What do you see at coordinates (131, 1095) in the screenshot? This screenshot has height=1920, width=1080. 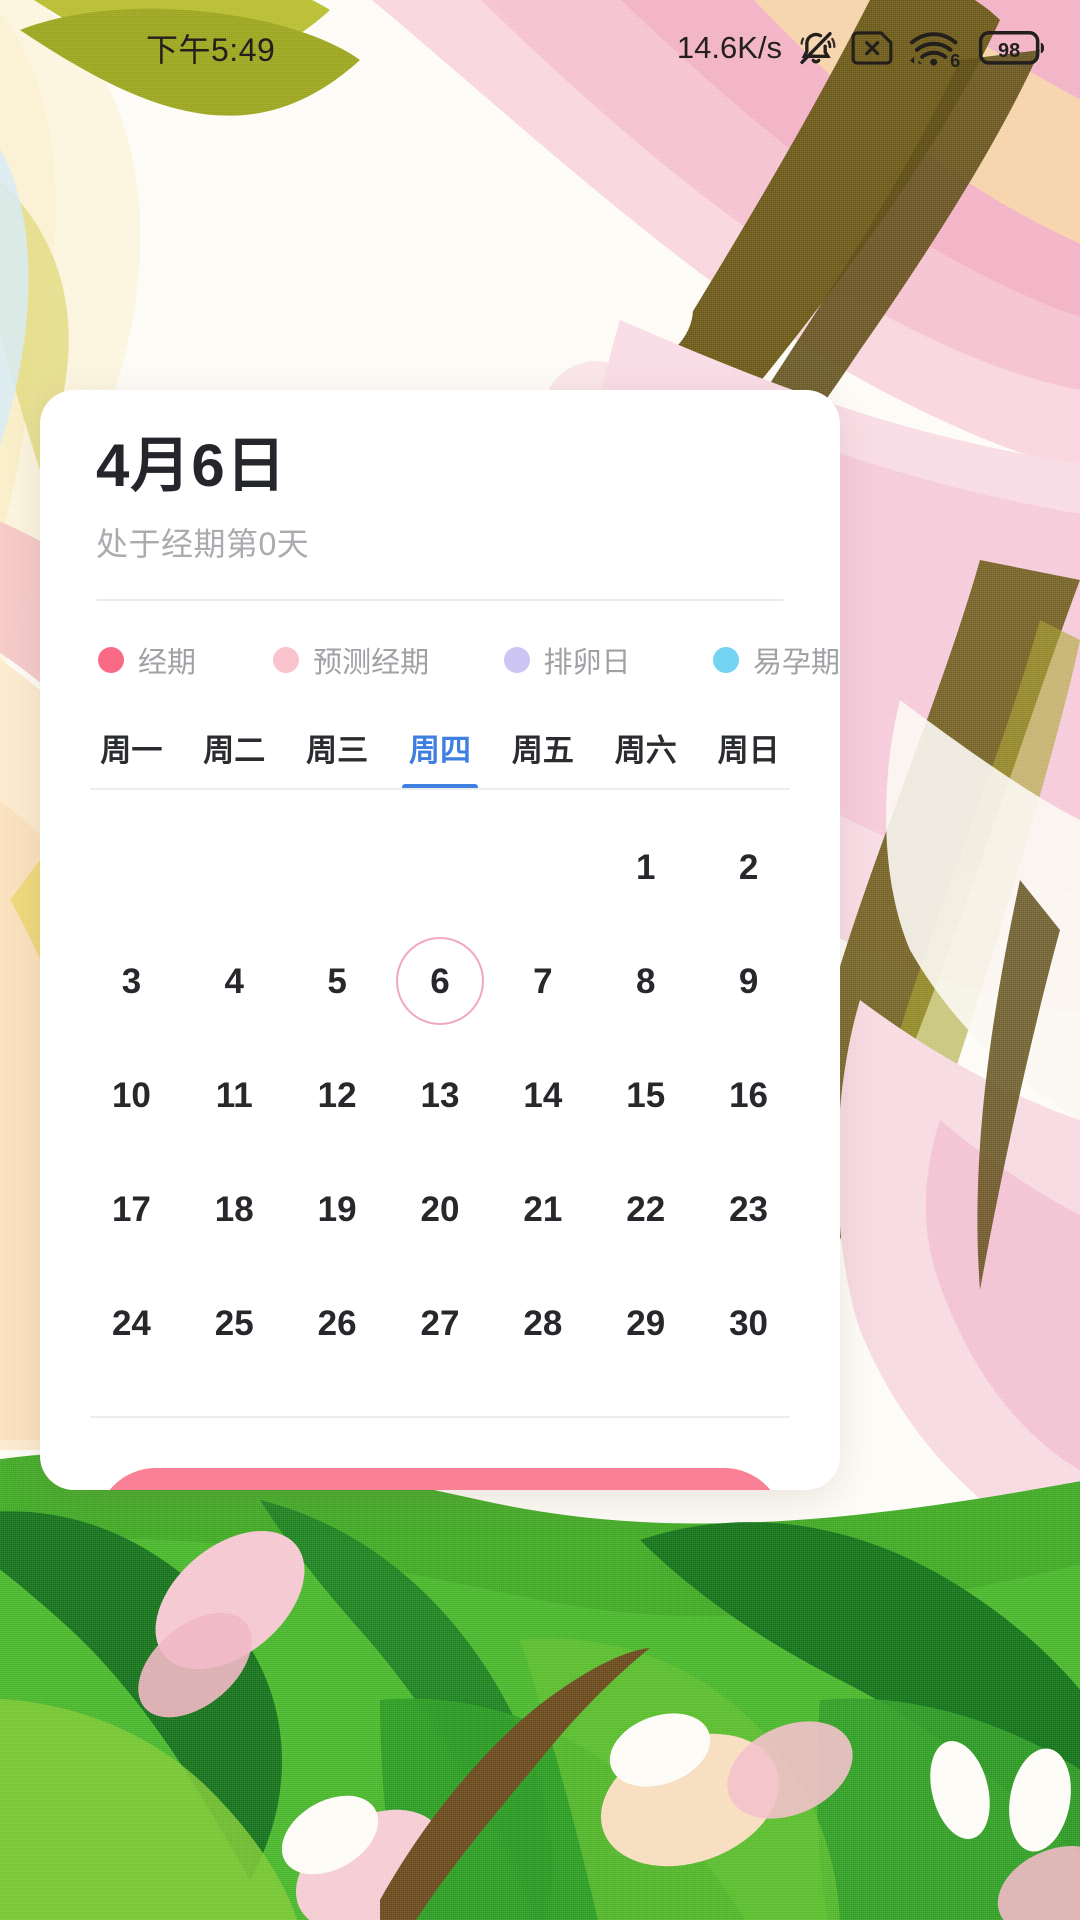 I see `day-cell: 10` at bounding box center [131, 1095].